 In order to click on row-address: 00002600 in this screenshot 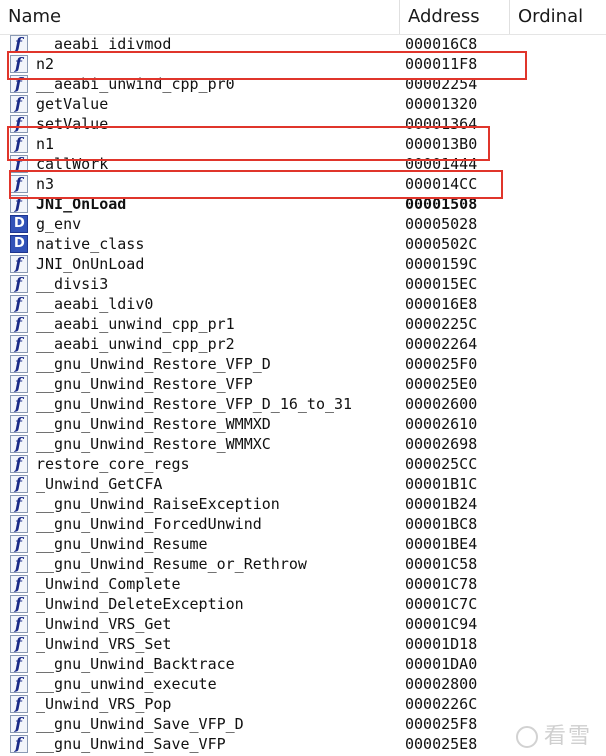, I will do `click(441, 404)`.